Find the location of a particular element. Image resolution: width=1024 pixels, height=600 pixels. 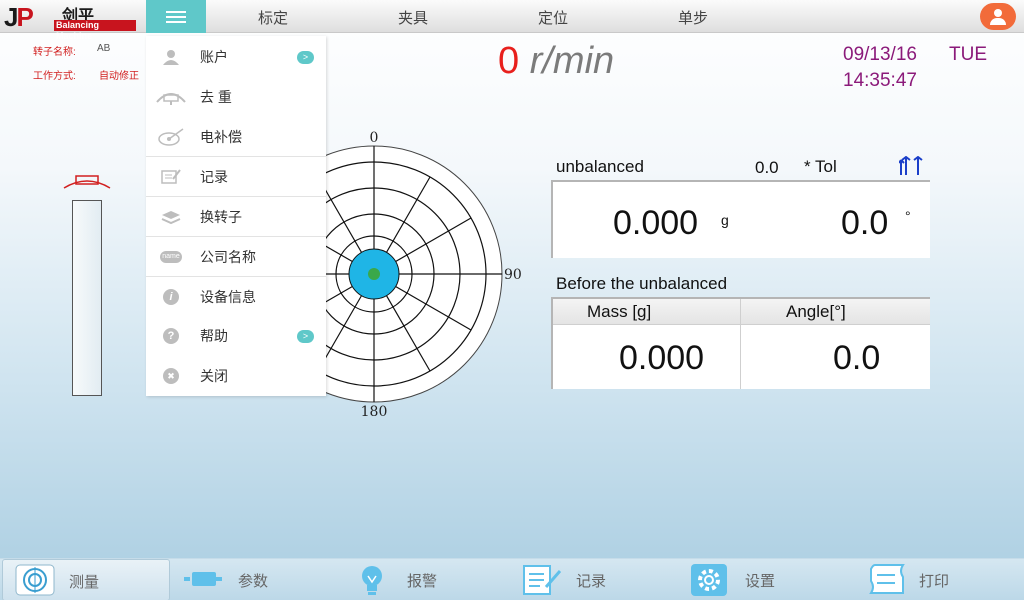

tab-label: 打印 is located at coordinates (934, 581).